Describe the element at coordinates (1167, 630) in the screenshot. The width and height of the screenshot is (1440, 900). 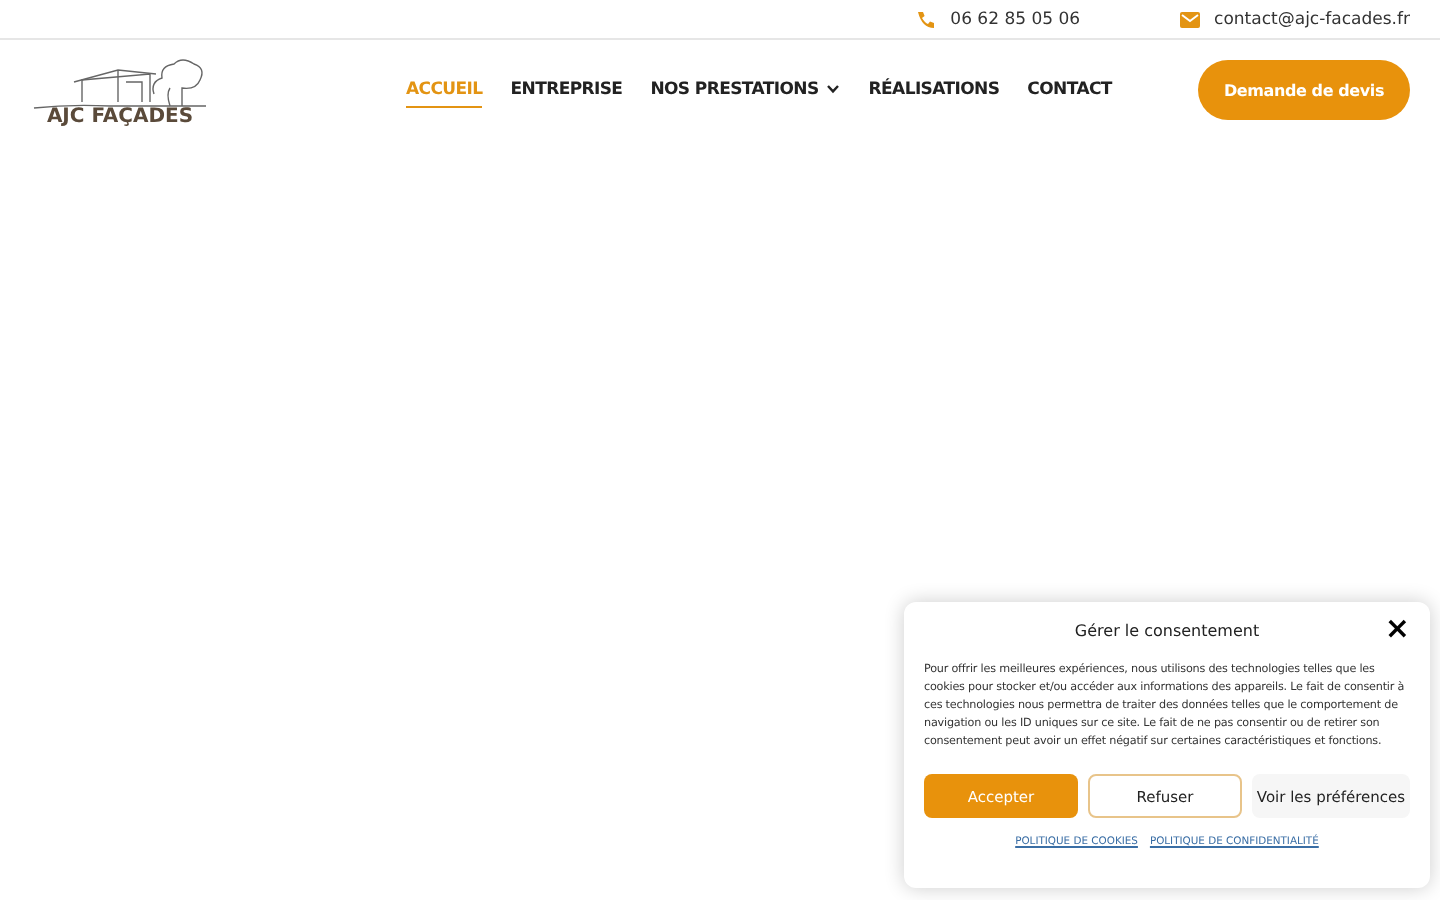
I see `dialog-title: Gérer le consentement` at that location.